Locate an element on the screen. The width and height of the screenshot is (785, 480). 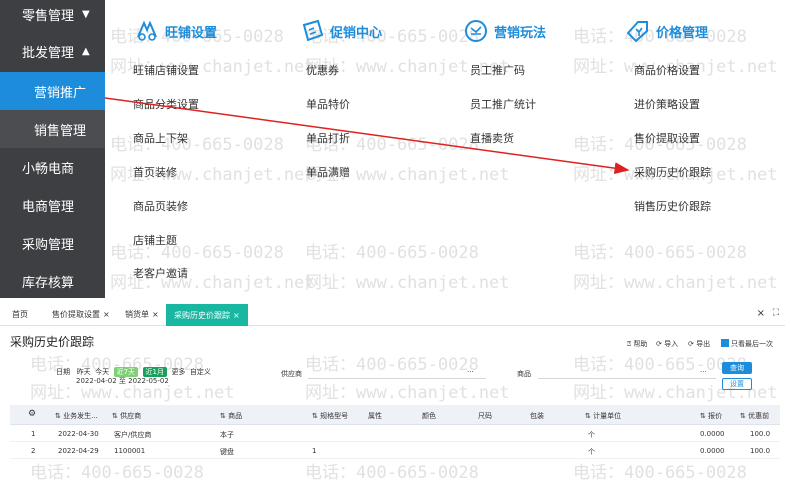
only-last-checkbox: 只看最后一次 is located at coordinates (747, 344).